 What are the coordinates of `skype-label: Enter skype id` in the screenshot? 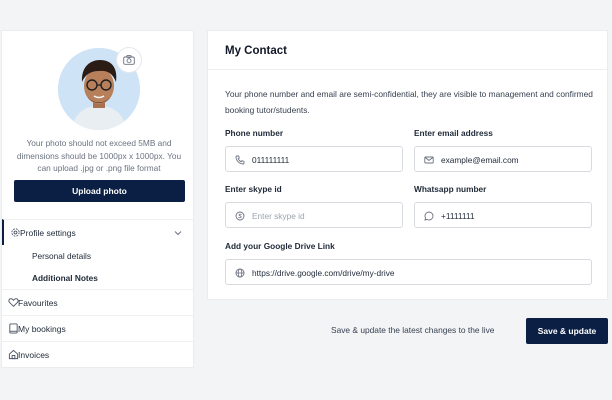 It's located at (253, 189).